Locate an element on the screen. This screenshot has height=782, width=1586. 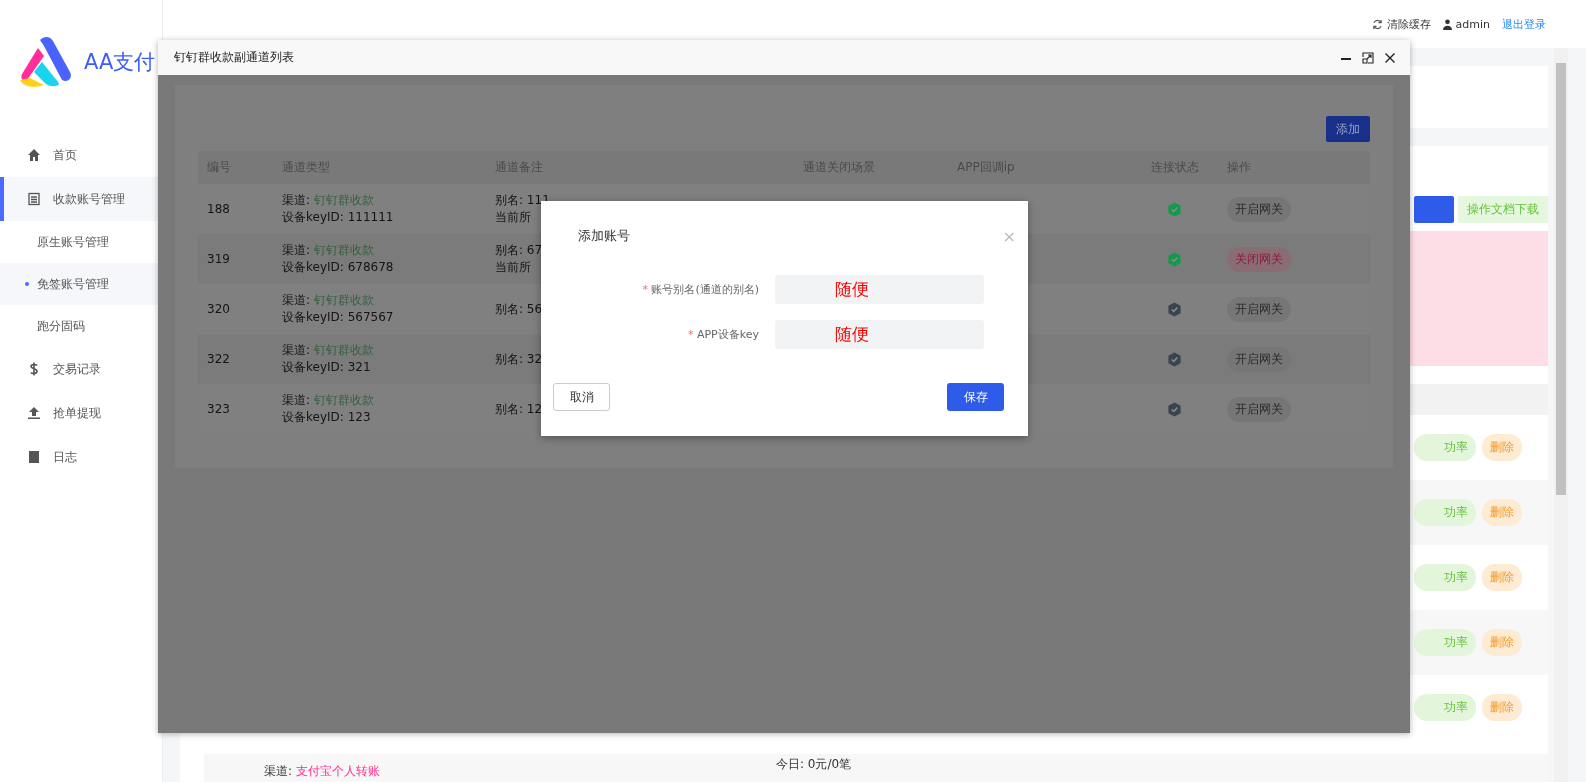
today-stats: 今日: 0元/0笔 is located at coordinates (814, 764).